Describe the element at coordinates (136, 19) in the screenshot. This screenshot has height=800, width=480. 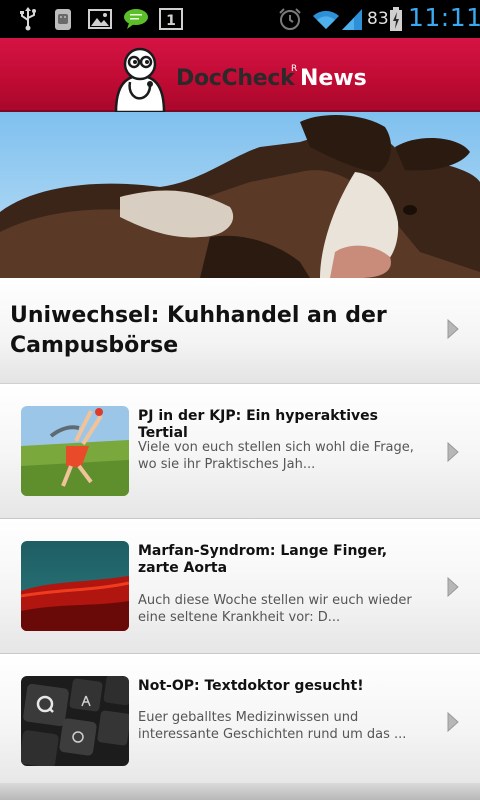
I see `chat-bubble-icon` at that location.